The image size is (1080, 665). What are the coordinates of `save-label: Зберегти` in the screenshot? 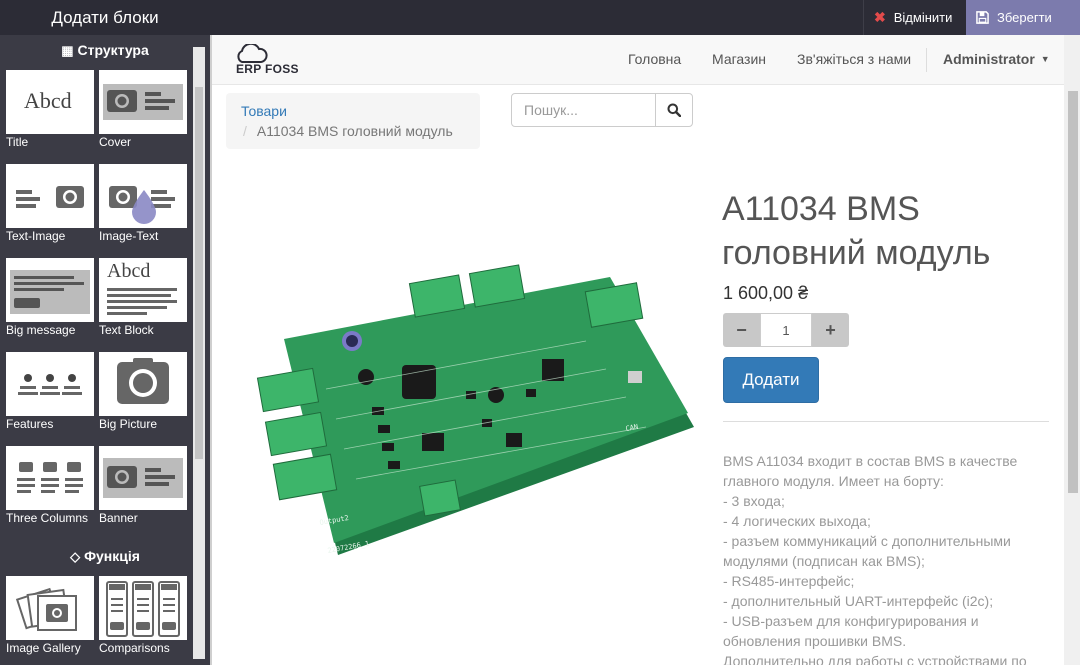 It's located at (1024, 17).